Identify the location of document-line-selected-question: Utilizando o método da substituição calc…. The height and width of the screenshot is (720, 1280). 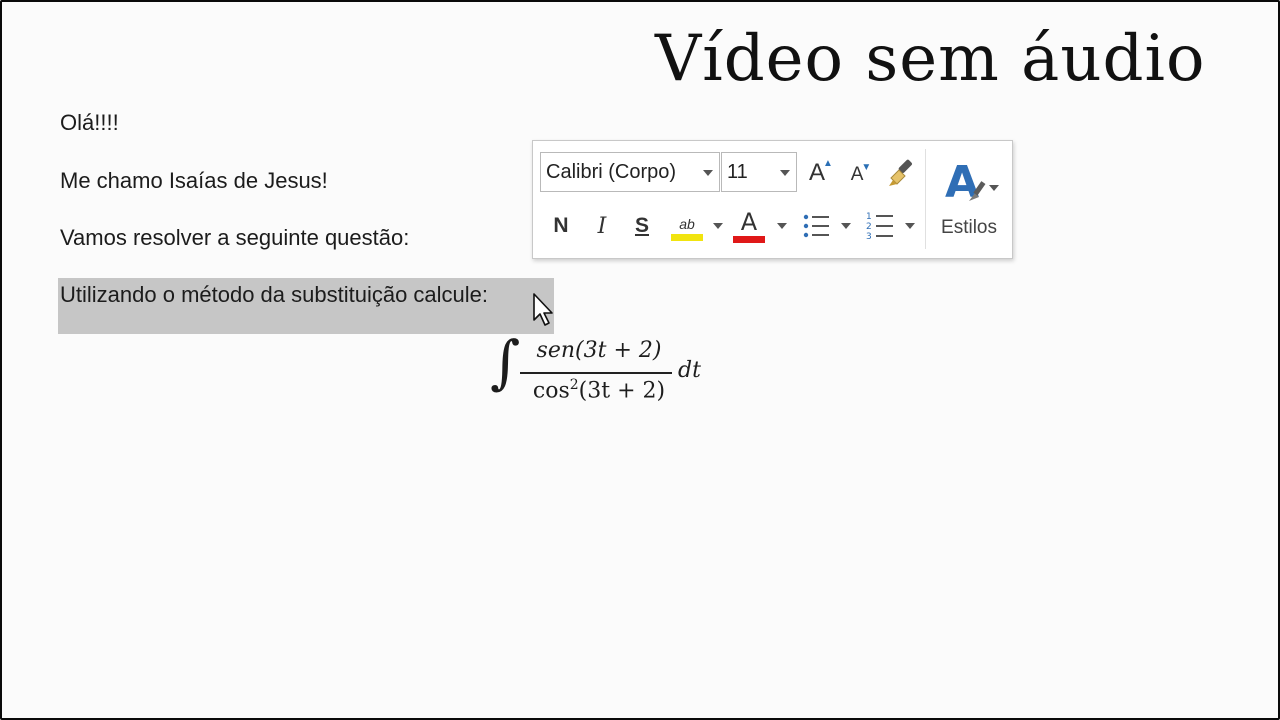
(274, 295).